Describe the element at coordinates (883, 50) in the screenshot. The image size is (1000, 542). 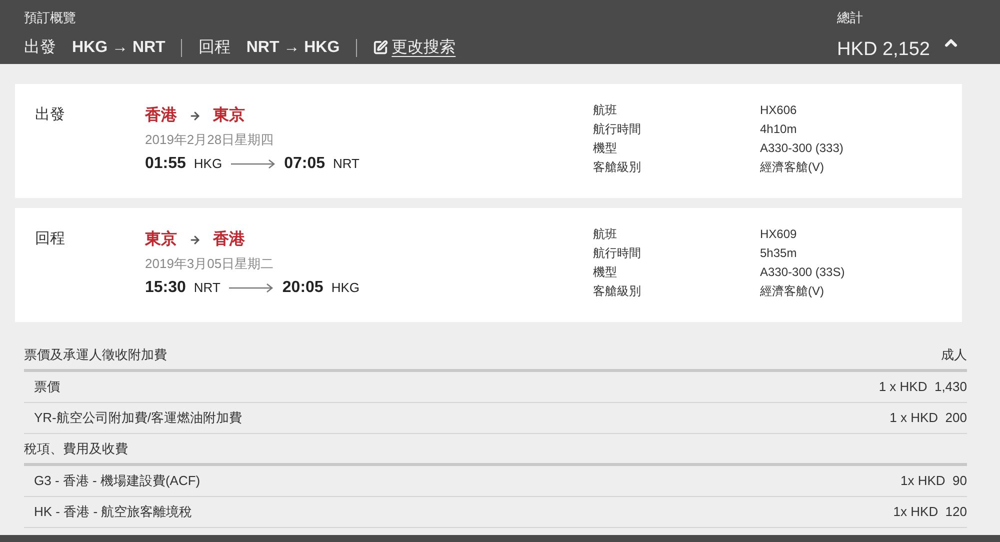
I see `total-price: HKD 2,152` at that location.